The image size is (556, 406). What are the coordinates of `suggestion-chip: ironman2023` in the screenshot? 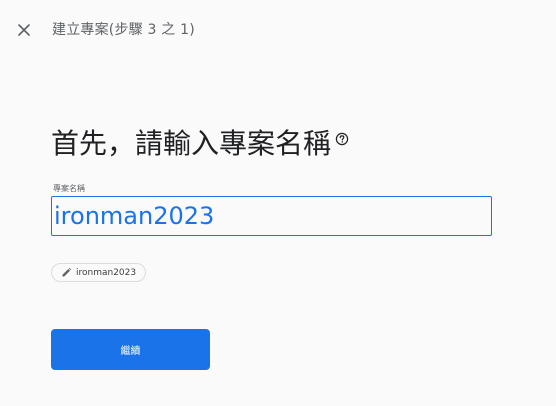 It's located at (99, 272).